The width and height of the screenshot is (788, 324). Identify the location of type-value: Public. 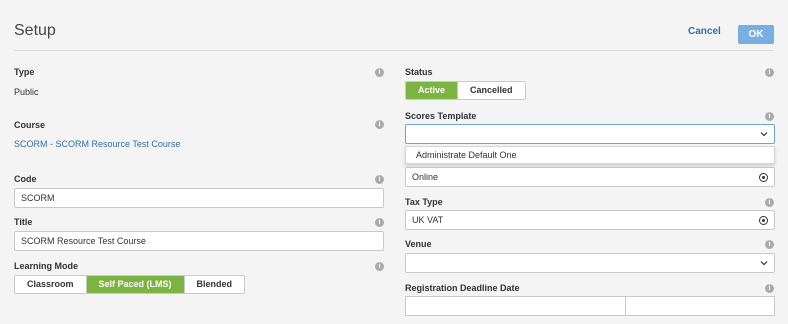
(26, 92).